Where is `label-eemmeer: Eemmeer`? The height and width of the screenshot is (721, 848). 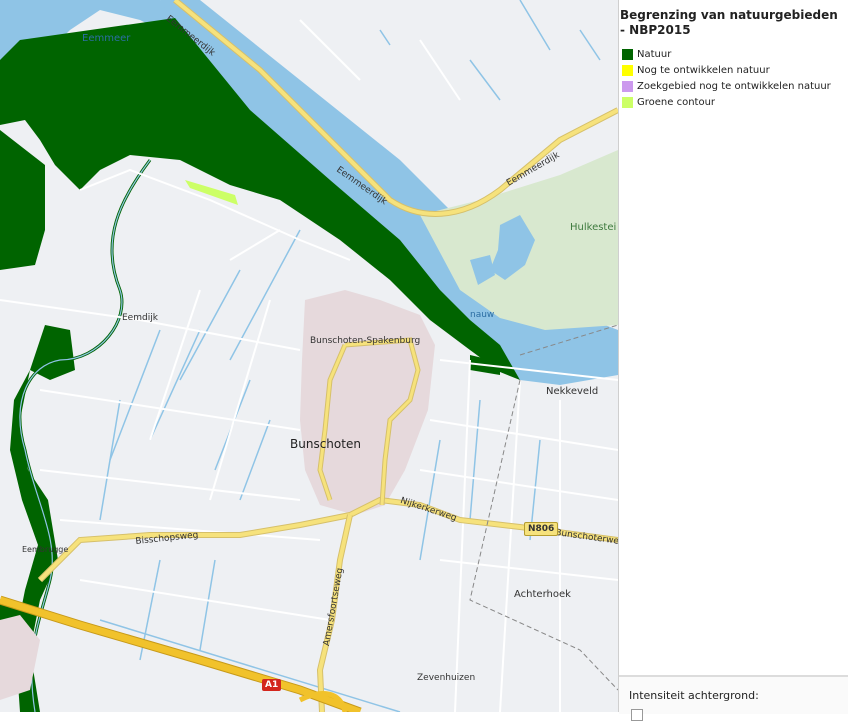
label-eemmeer: Eemmeer is located at coordinates (106, 38).